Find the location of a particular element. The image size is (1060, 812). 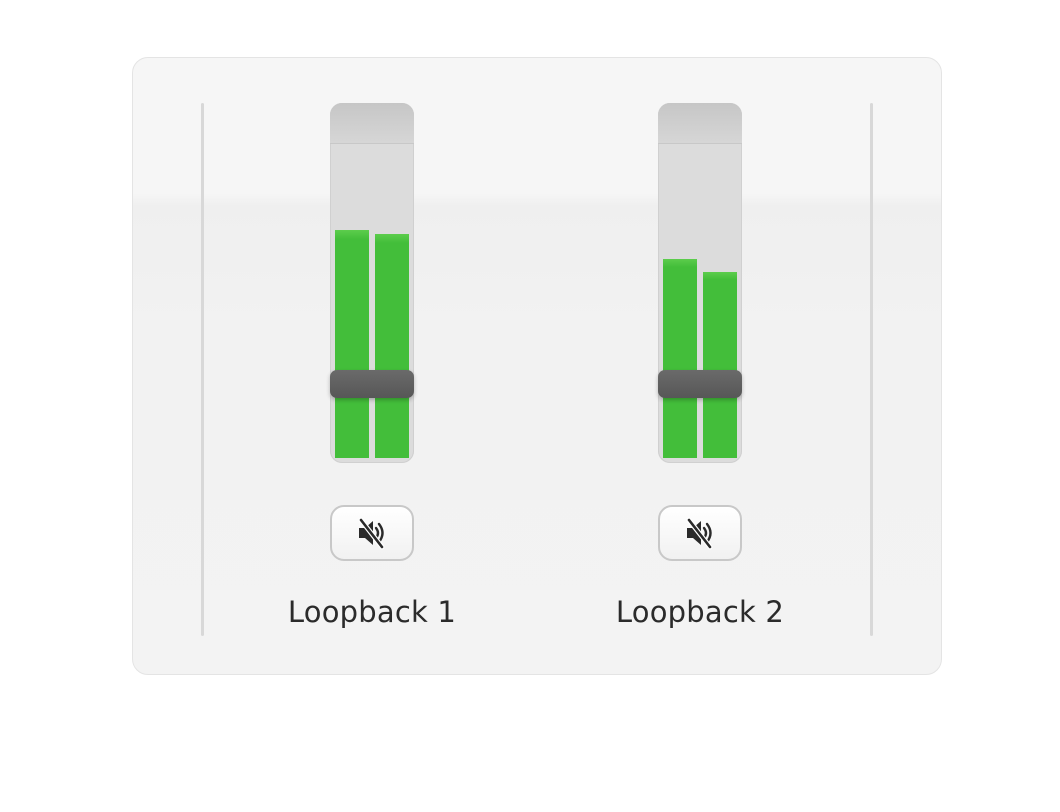

panel-divider-left is located at coordinates (202, 369).